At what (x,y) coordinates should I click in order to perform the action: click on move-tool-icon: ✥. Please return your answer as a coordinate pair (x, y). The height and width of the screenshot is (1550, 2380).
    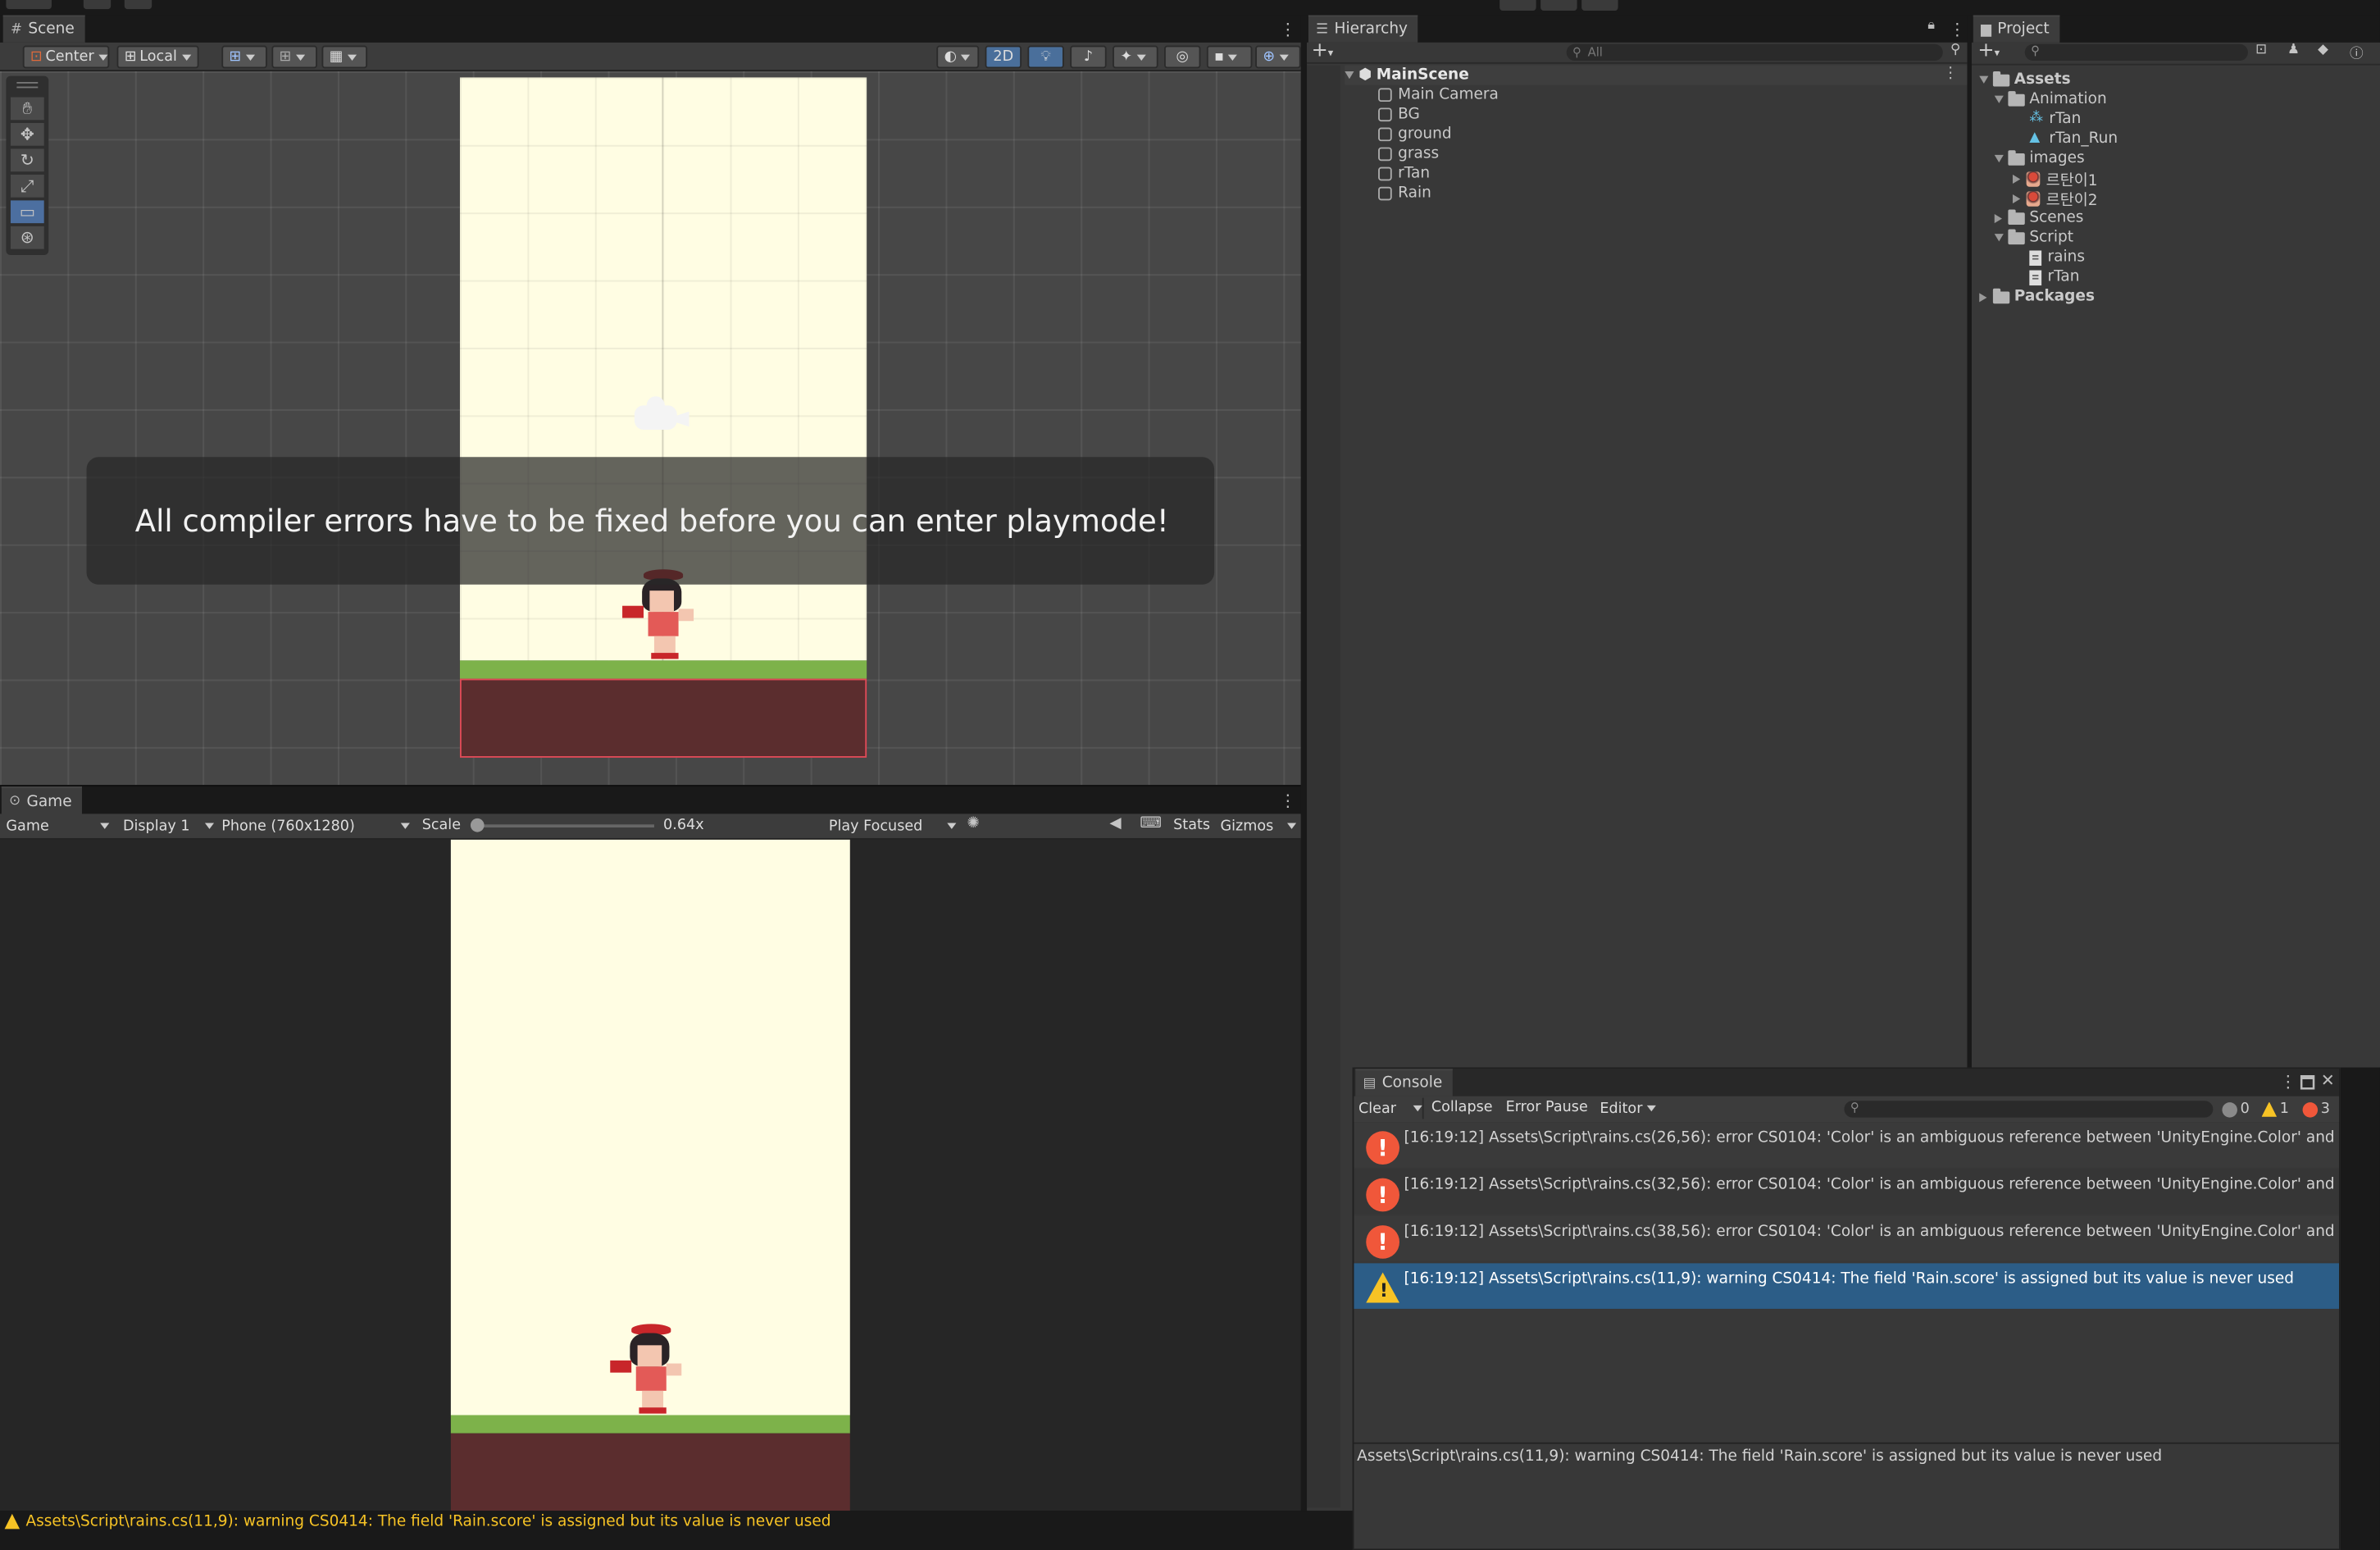
    Looking at the image, I should click on (27, 134).